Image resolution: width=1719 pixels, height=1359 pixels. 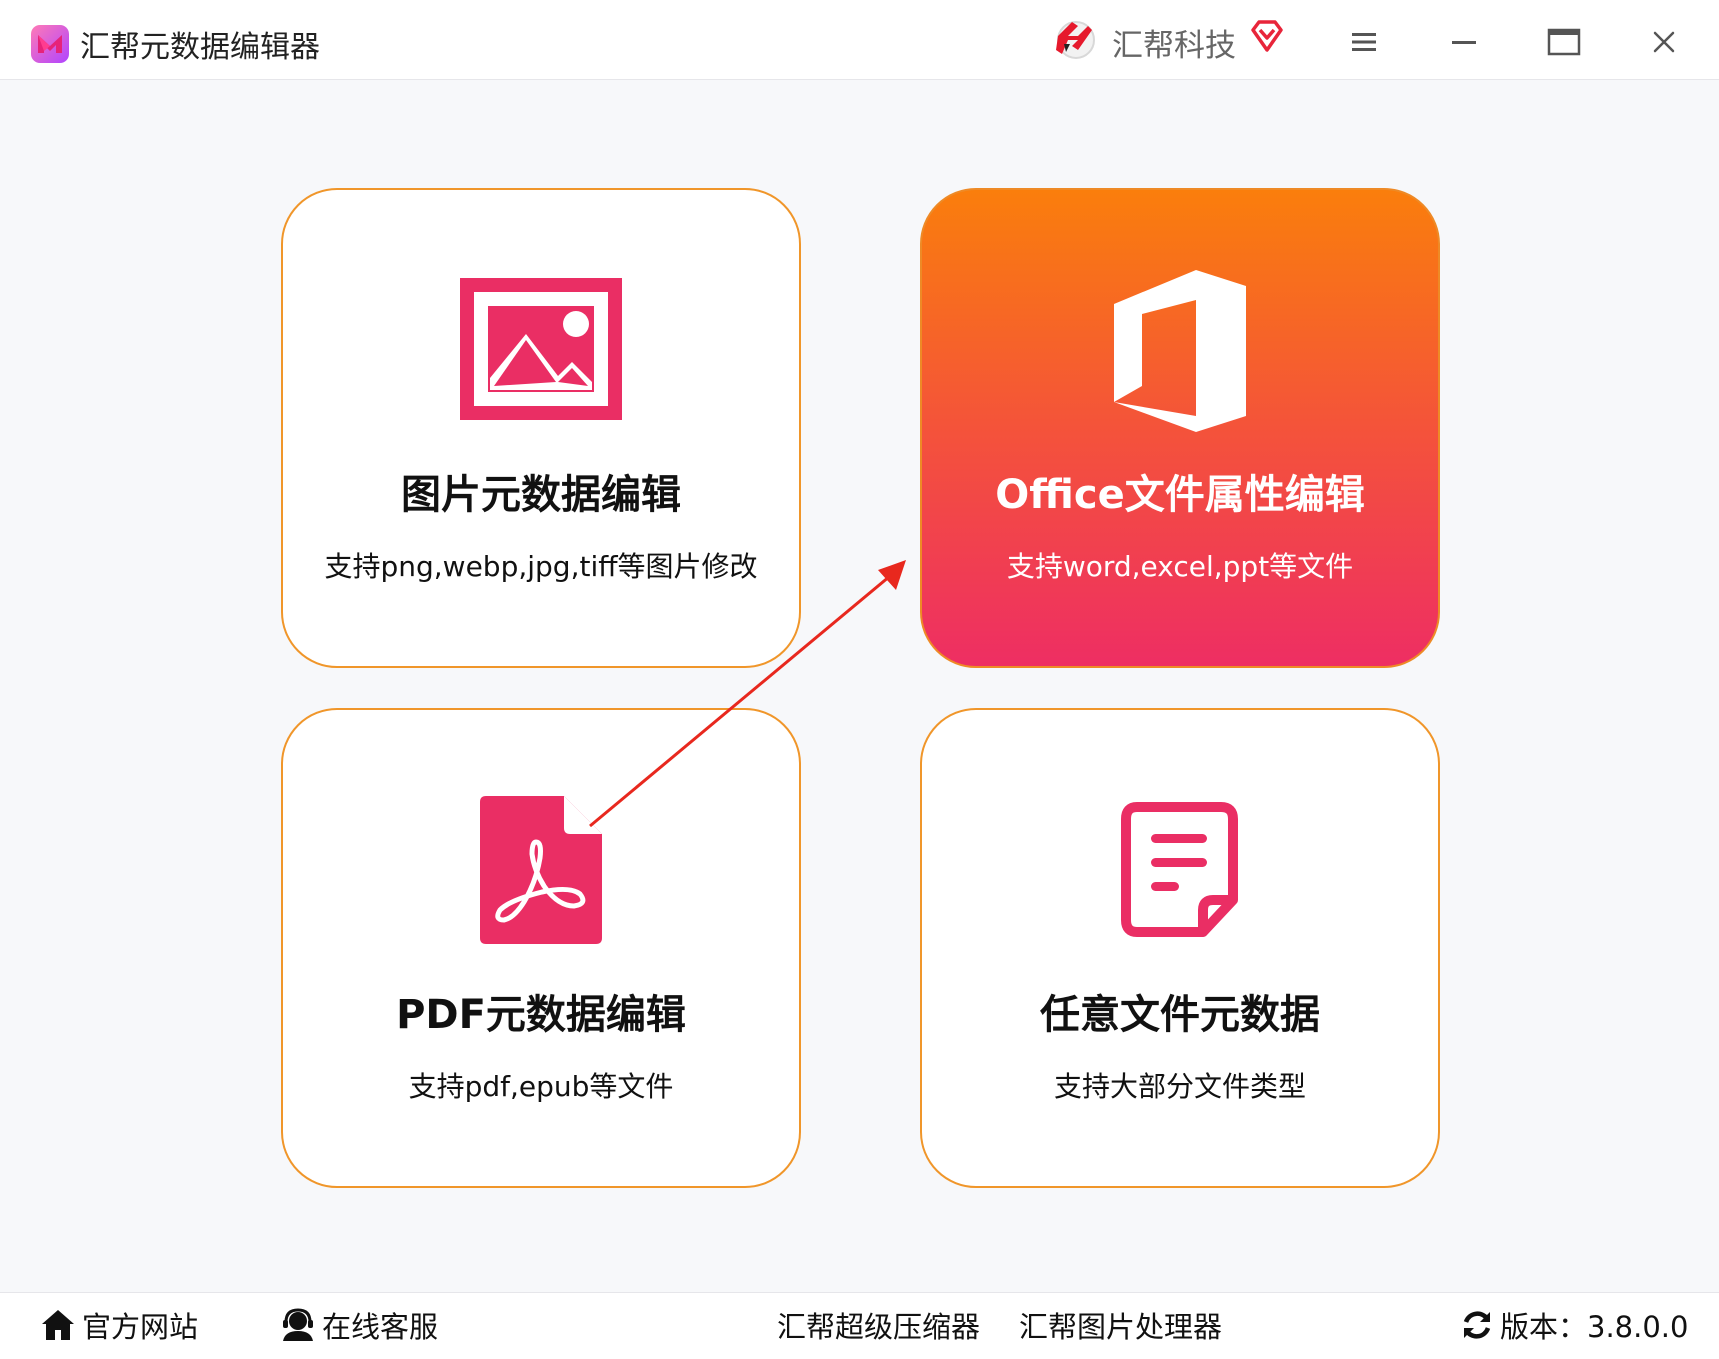 I want to click on bottom-bar: 官方网站 在线客服 汇帮超级压缩器 汇帮图片处理器 版本：3.8.0.0, so click(x=859, y=1325).